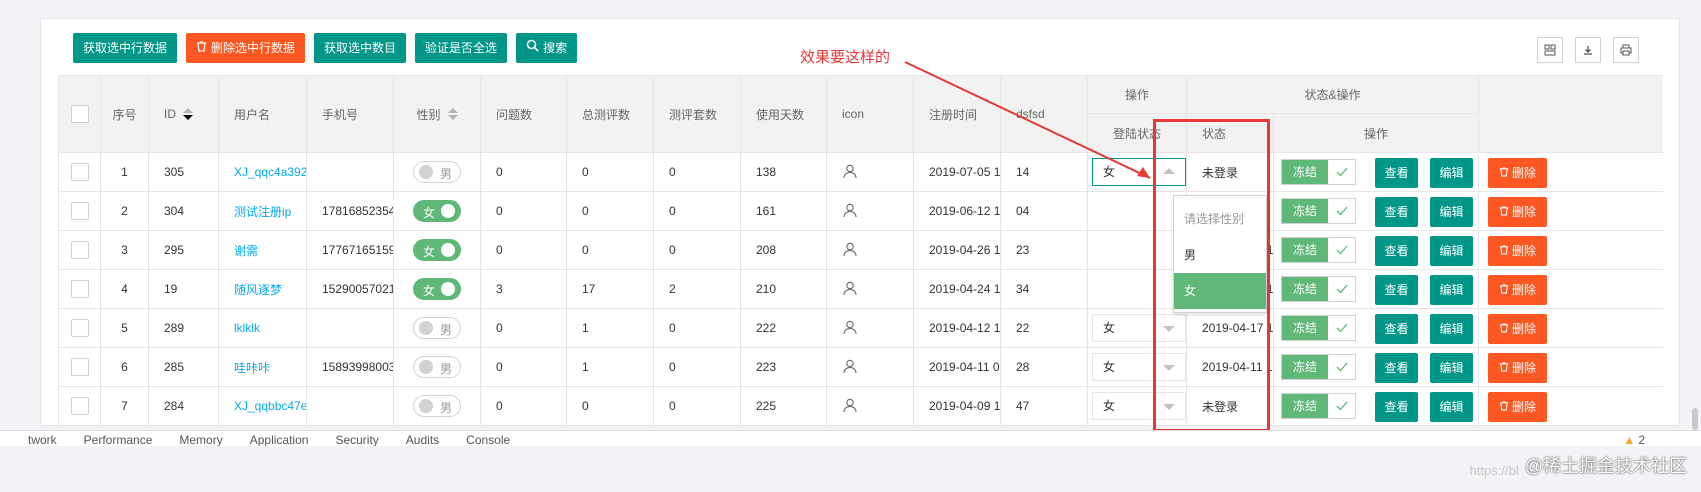 This screenshot has height=492, width=1701. I want to click on devtools-warnings: ▲ 2, so click(1634, 439).